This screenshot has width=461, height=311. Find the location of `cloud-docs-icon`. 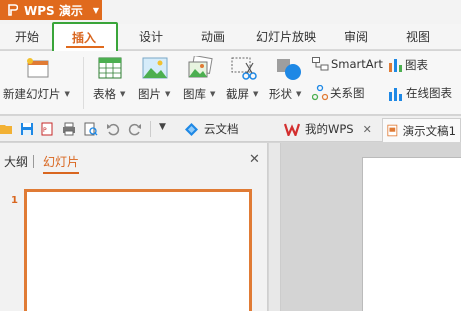

cloud-docs-icon is located at coordinates (191, 129).